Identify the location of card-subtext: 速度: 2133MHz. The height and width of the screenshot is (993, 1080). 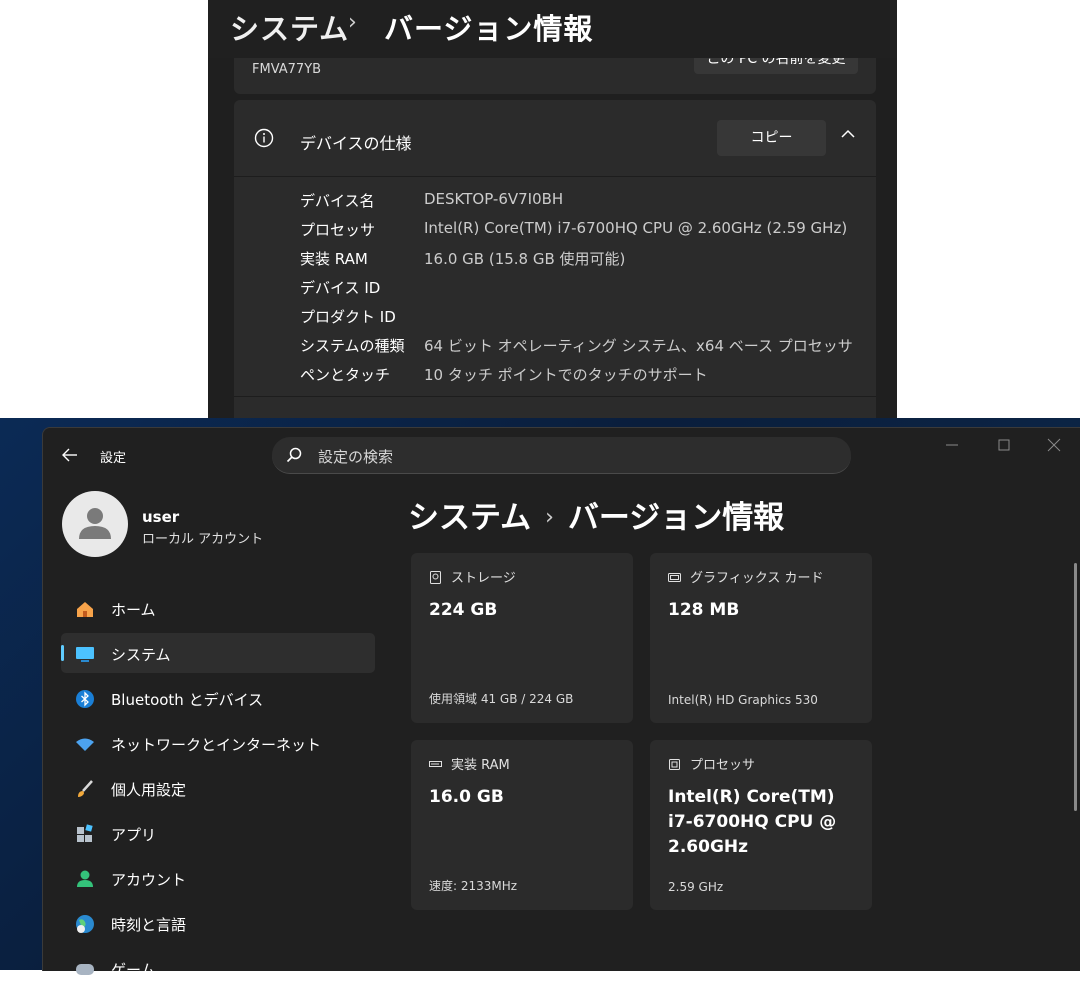
(473, 886).